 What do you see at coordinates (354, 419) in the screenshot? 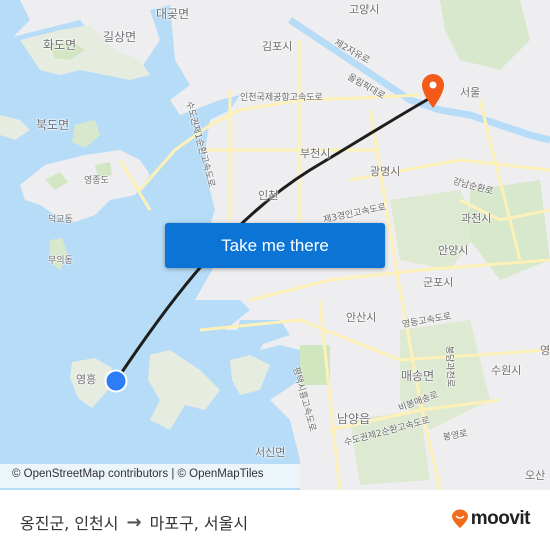
I see `place-label: 남양읍` at bounding box center [354, 419].